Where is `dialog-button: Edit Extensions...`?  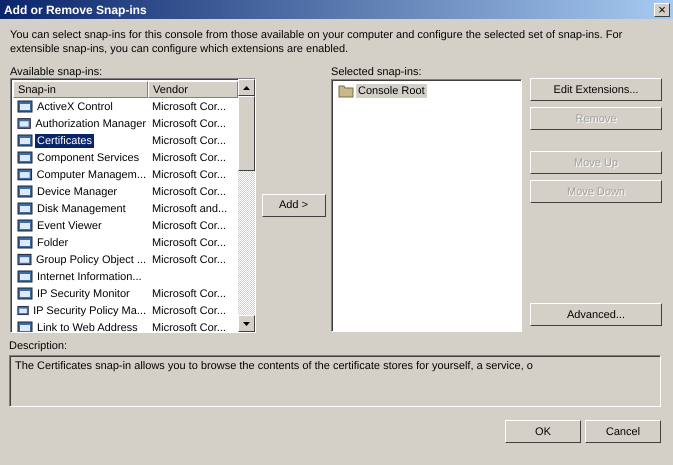 dialog-button: Edit Extensions... is located at coordinates (596, 89).